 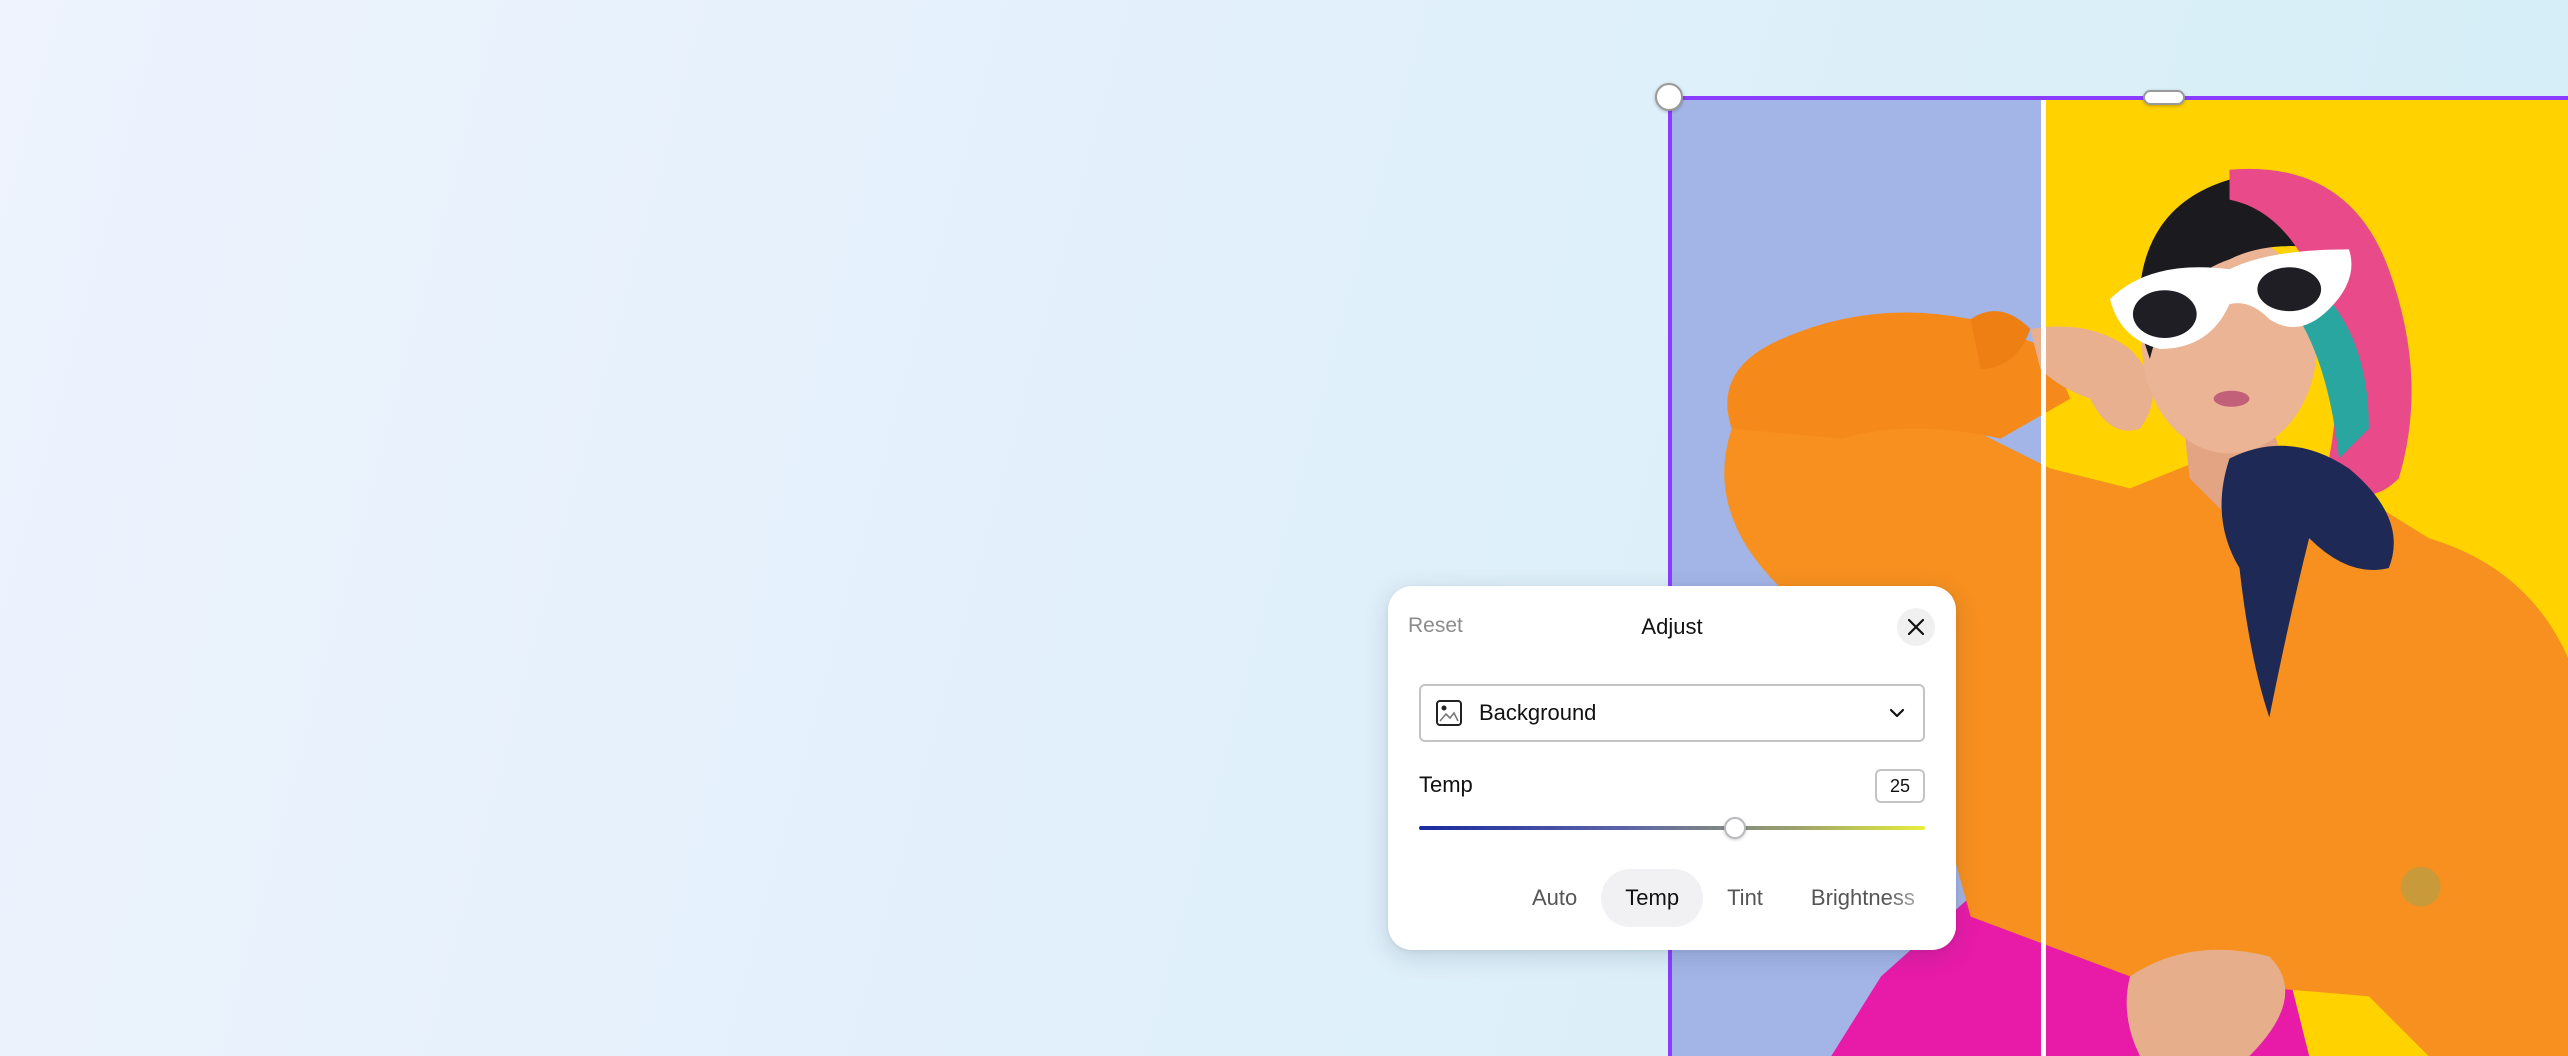 What do you see at coordinates (1652, 898) in the screenshot?
I see `tab-temp: Temp` at bounding box center [1652, 898].